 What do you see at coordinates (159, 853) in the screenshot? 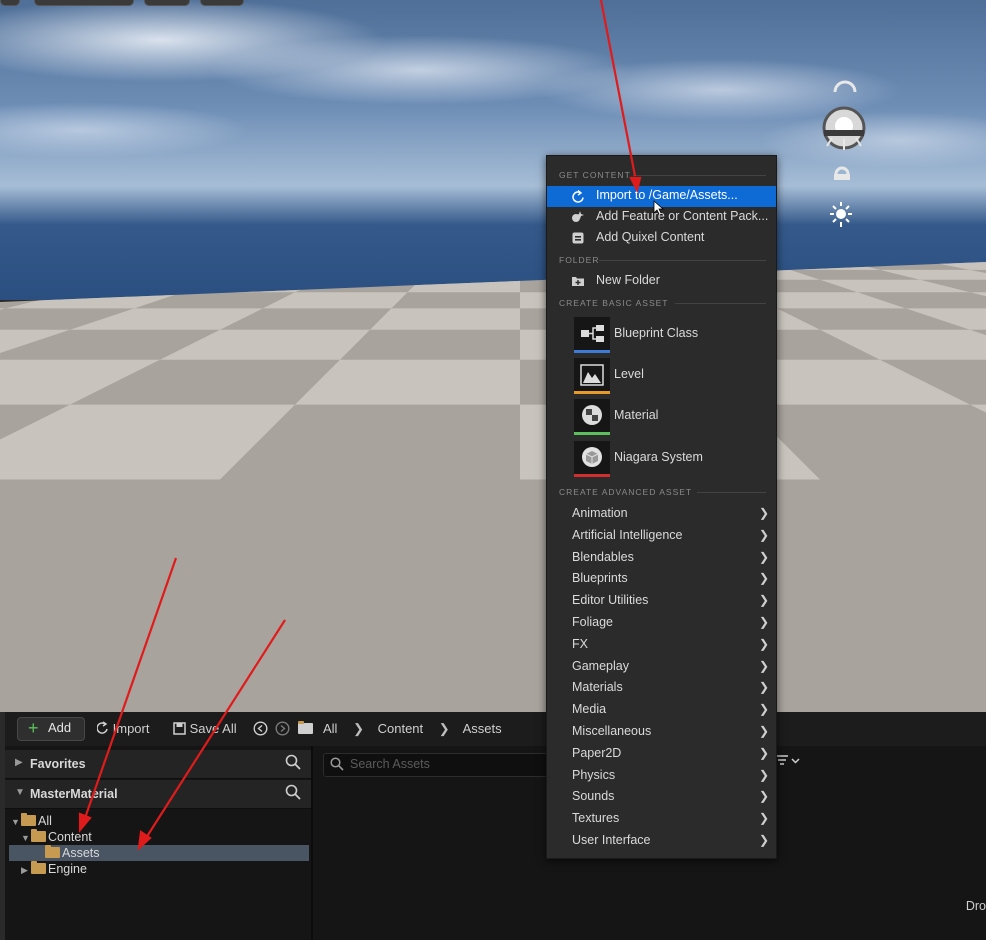
I see `tree-item-assets: Assets` at bounding box center [159, 853].